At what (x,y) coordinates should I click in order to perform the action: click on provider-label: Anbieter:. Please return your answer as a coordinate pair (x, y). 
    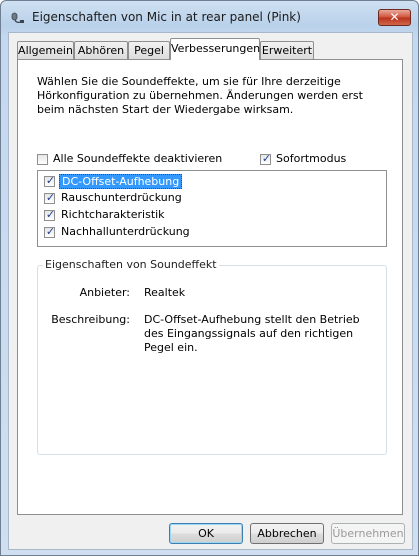
    Looking at the image, I should click on (104, 292).